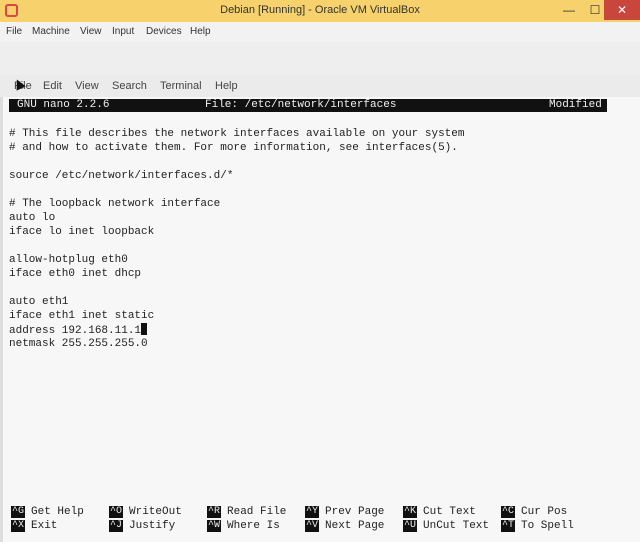 The image size is (640, 542). I want to click on nano-status: Modified, so click(575, 105).